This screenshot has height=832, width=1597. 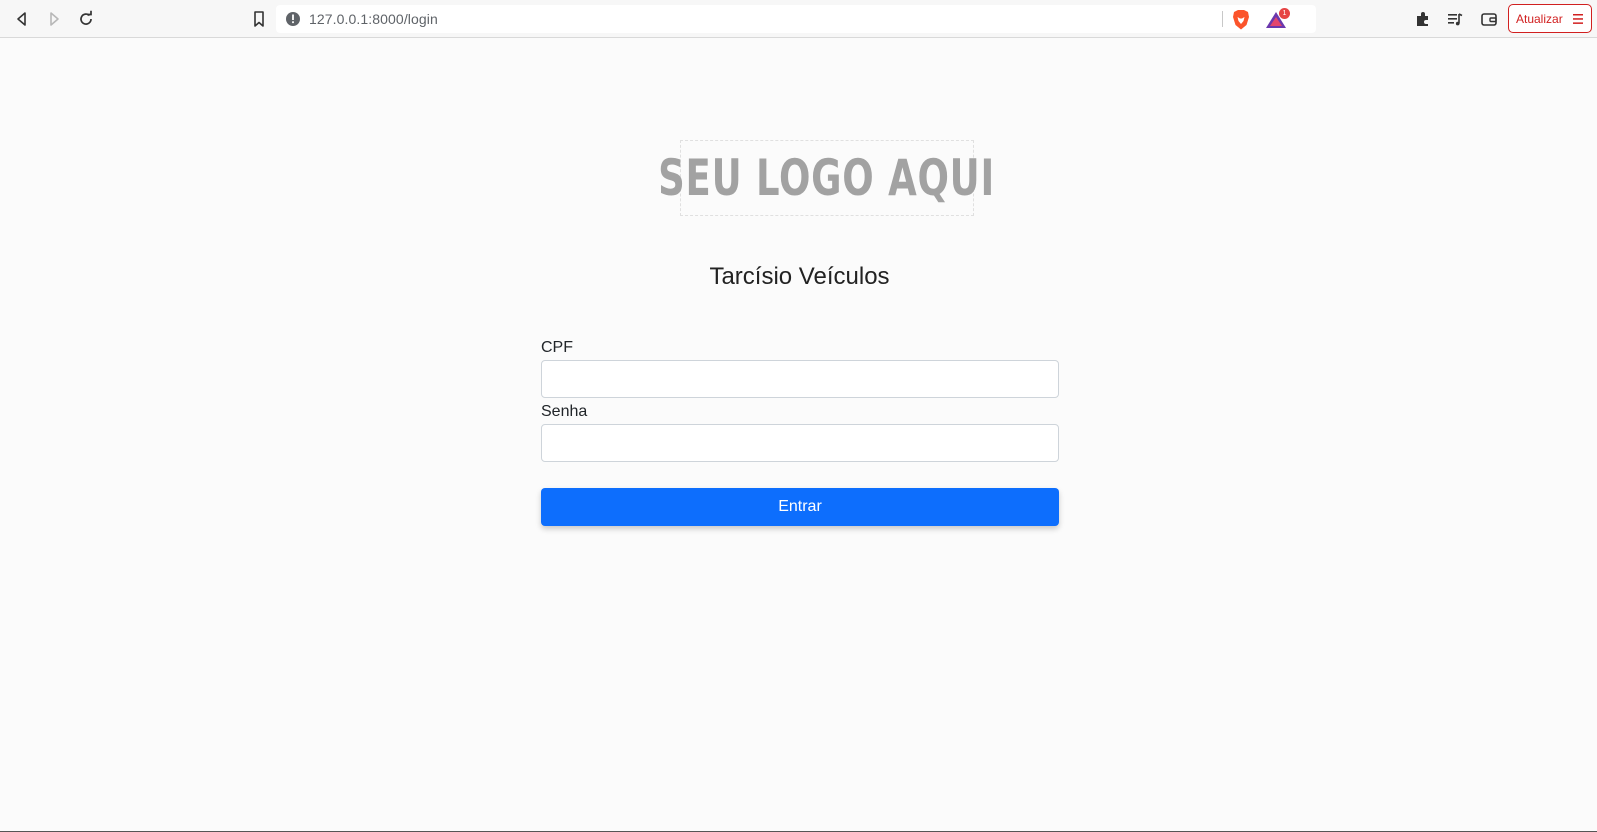 I want to click on bookmark-icon, so click(x=259, y=19).